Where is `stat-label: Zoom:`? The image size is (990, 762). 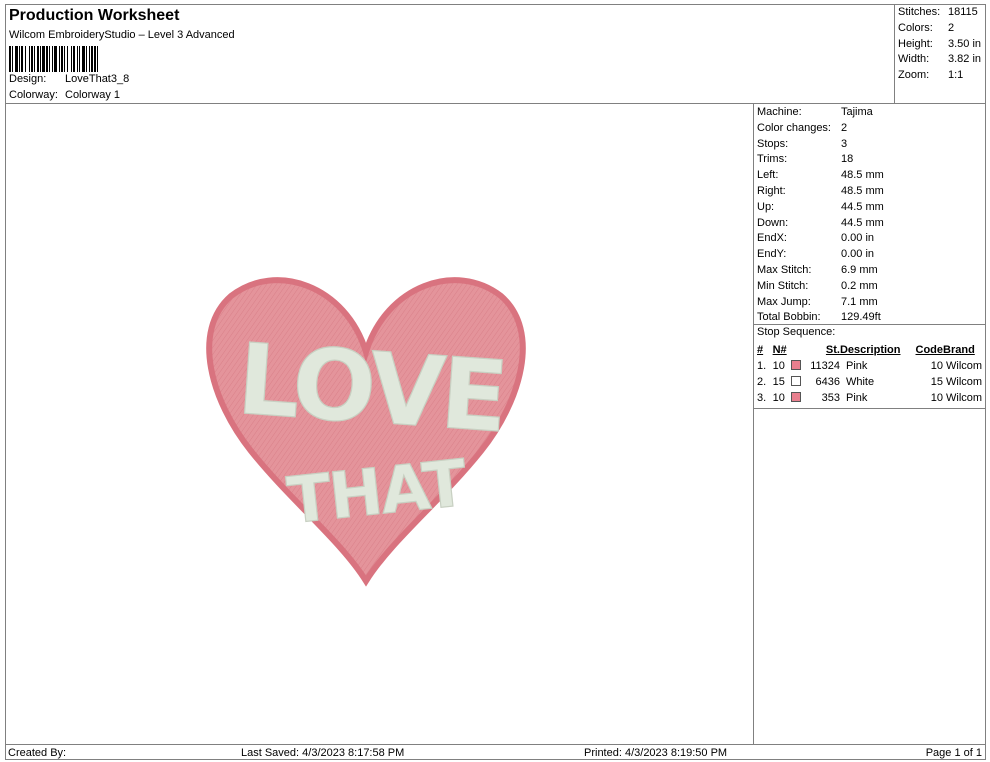 stat-label: Zoom: is located at coordinates (914, 75).